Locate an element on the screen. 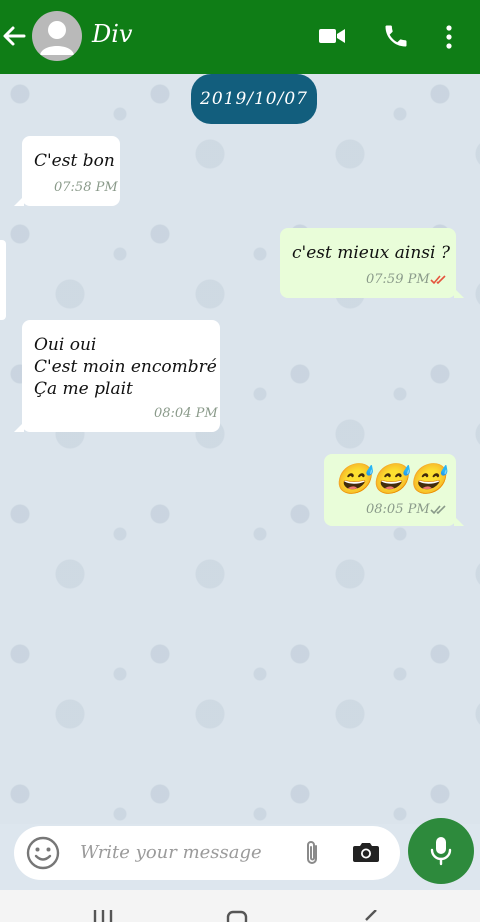 The width and height of the screenshot is (480, 922). avatar-icon is located at coordinates (57, 38).